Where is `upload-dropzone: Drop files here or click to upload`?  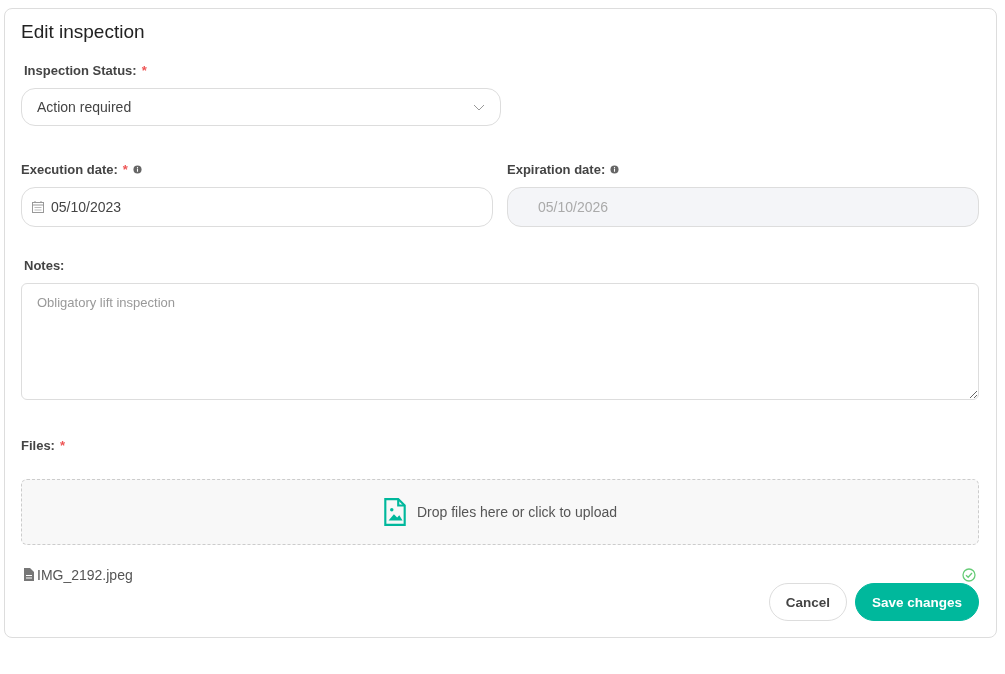
upload-dropzone: Drop files here or click to upload is located at coordinates (500, 511).